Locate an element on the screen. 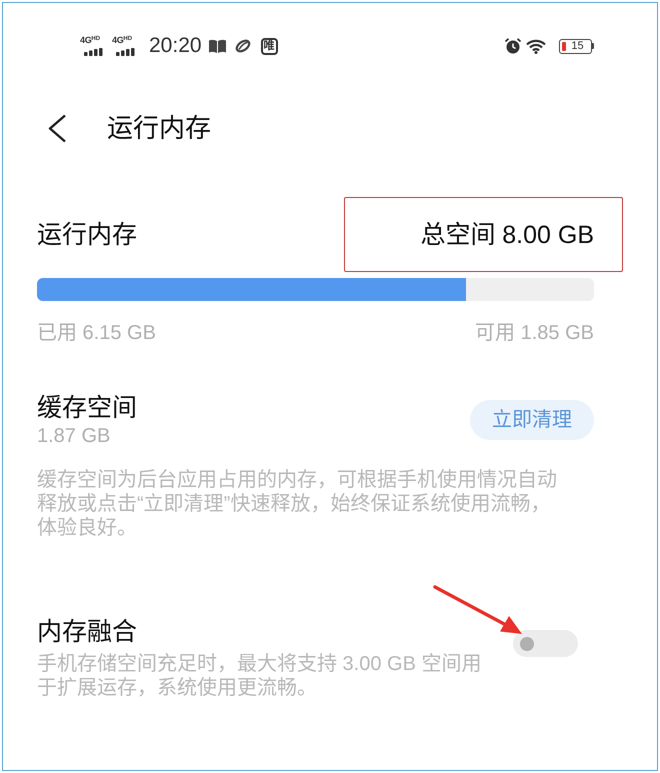 This screenshot has width=660, height=773. back-icon is located at coordinates (57, 128).